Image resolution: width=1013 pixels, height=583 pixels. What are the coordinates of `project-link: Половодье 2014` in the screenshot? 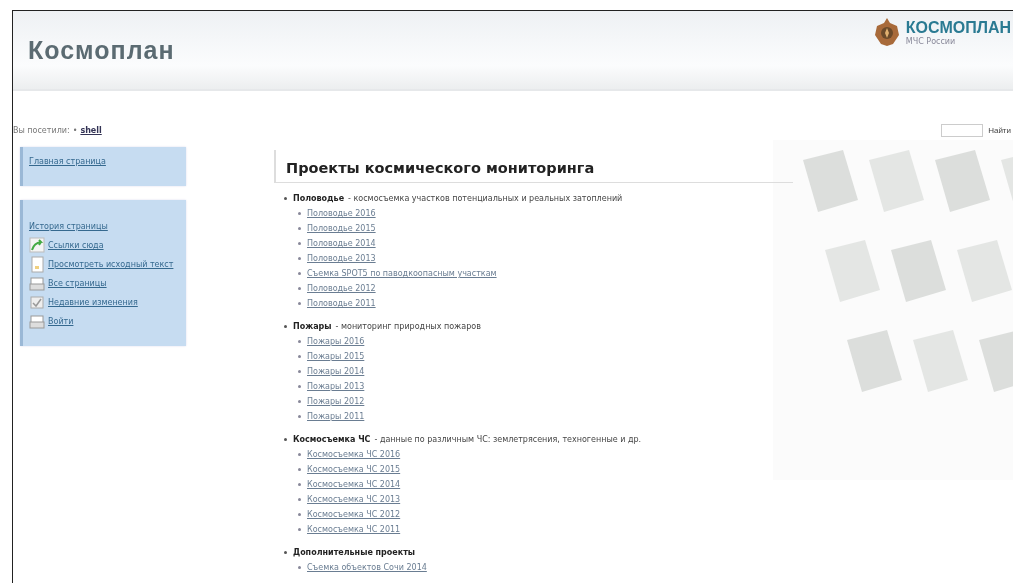 It's located at (341, 243).